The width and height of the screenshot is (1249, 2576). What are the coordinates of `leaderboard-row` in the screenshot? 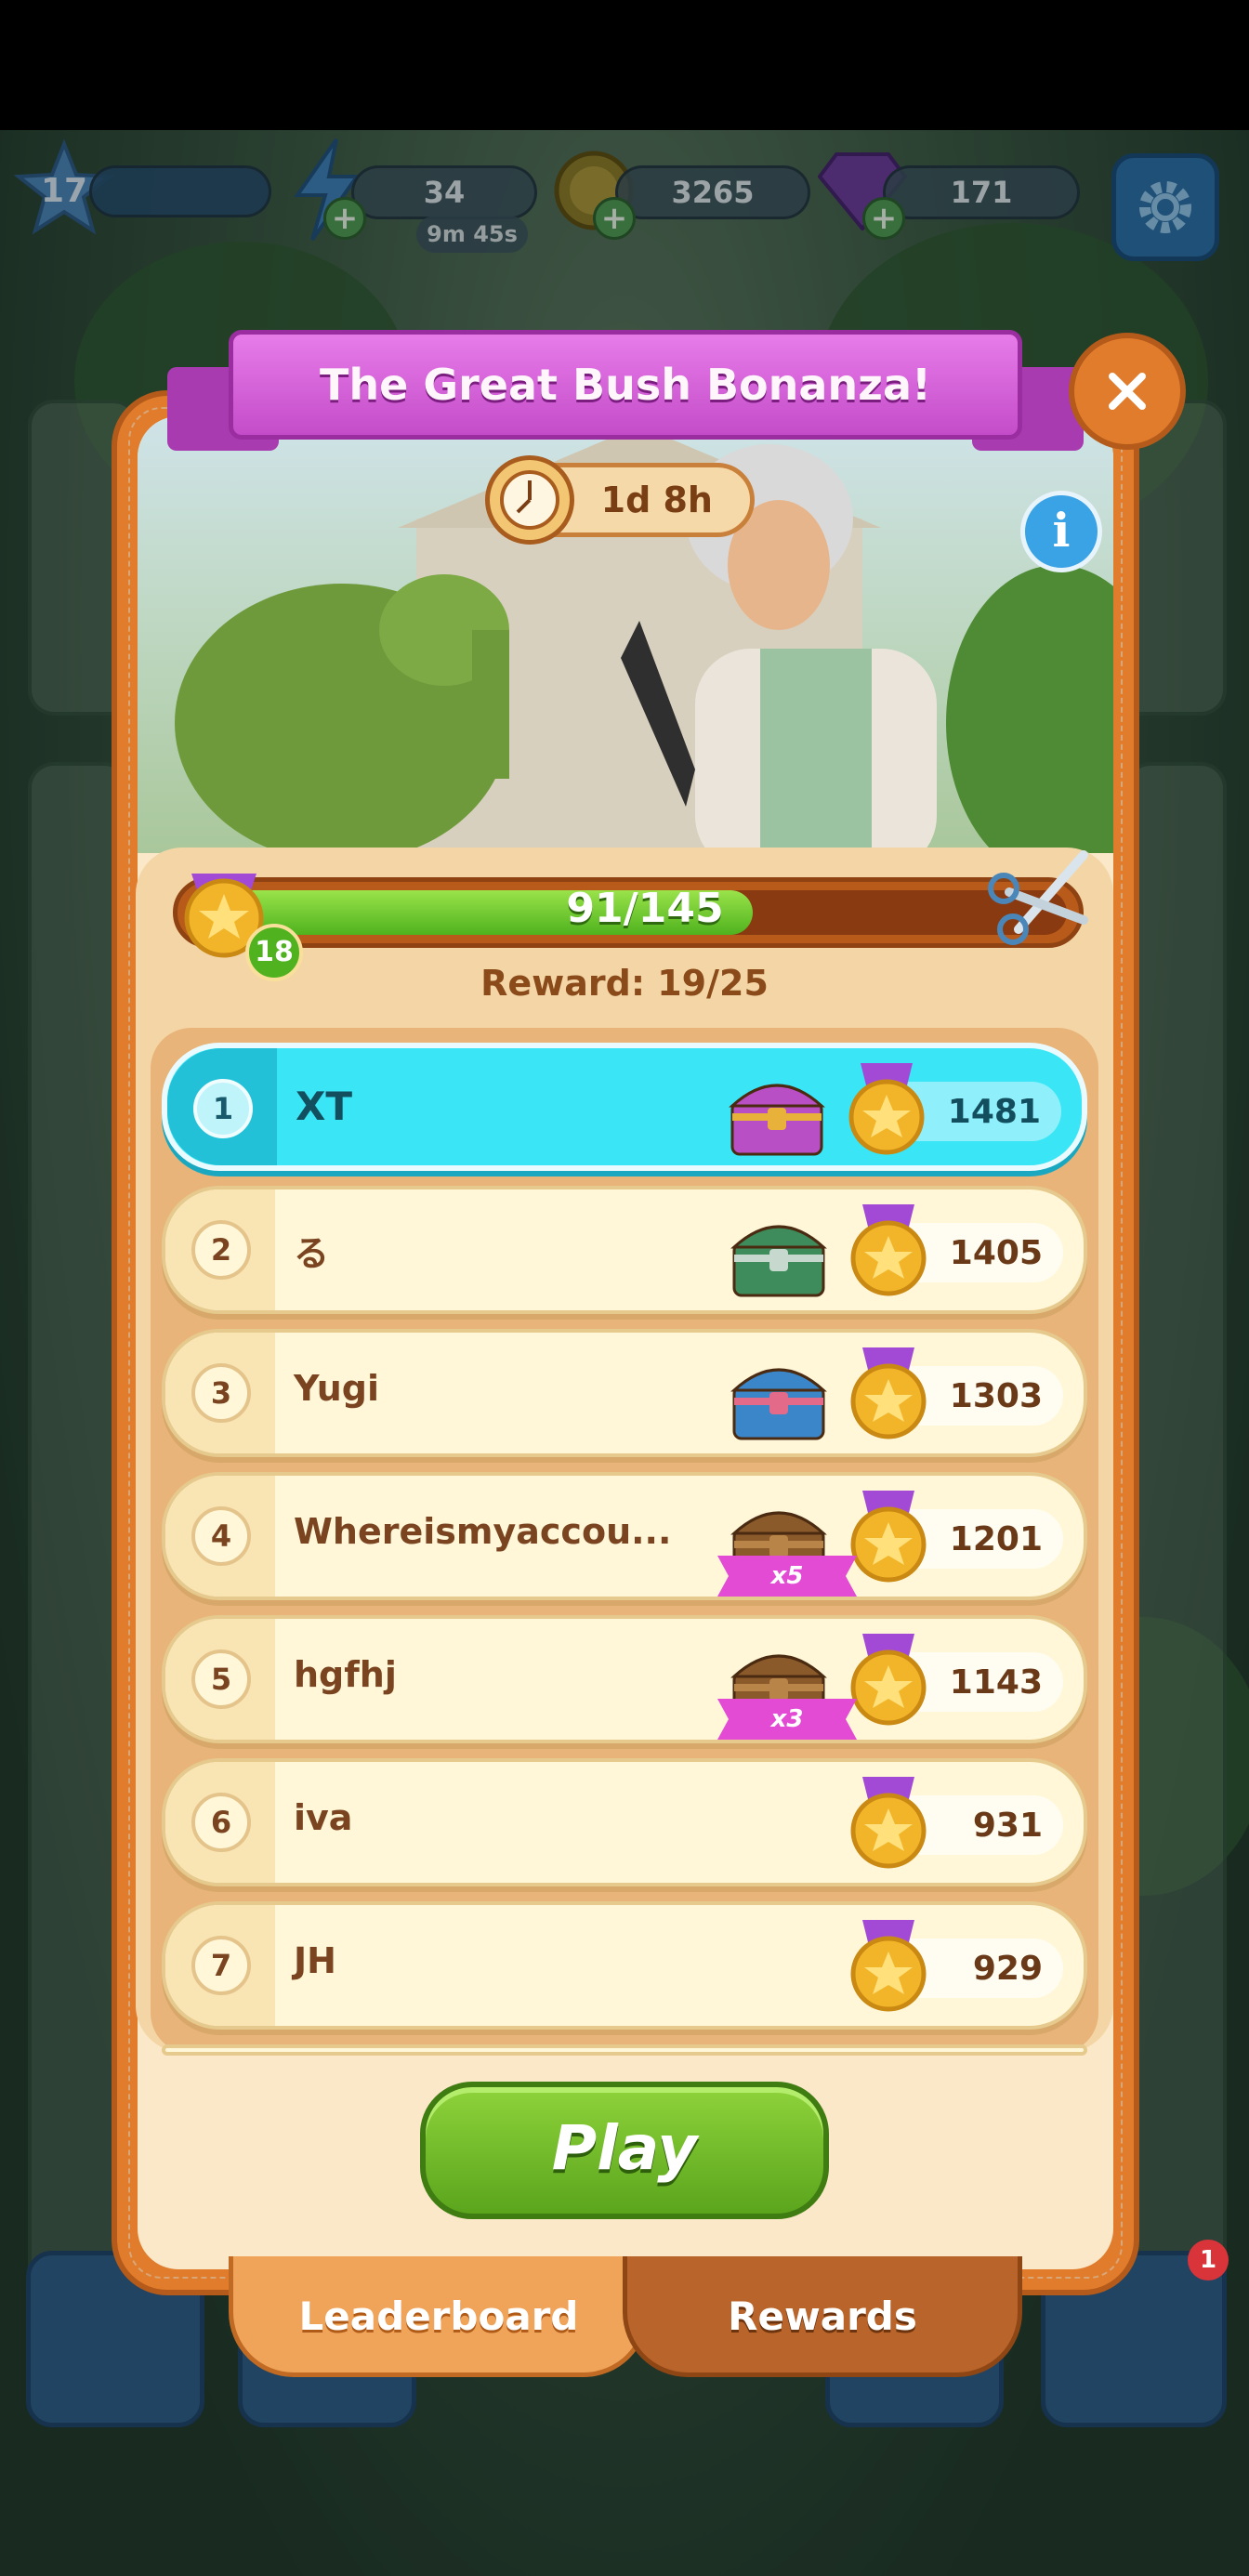 It's located at (624, 2050).